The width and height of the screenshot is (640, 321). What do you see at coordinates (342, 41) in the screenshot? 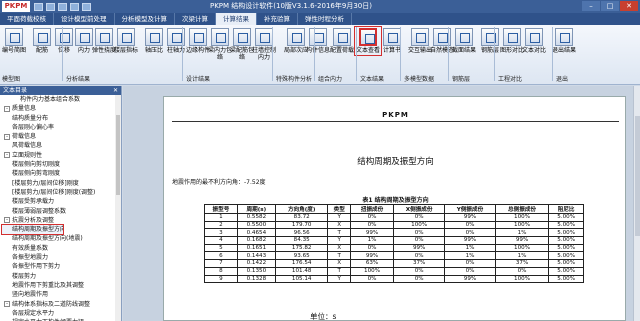
I see `ribbon-button-15: 配置荷载` at bounding box center [342, 41].